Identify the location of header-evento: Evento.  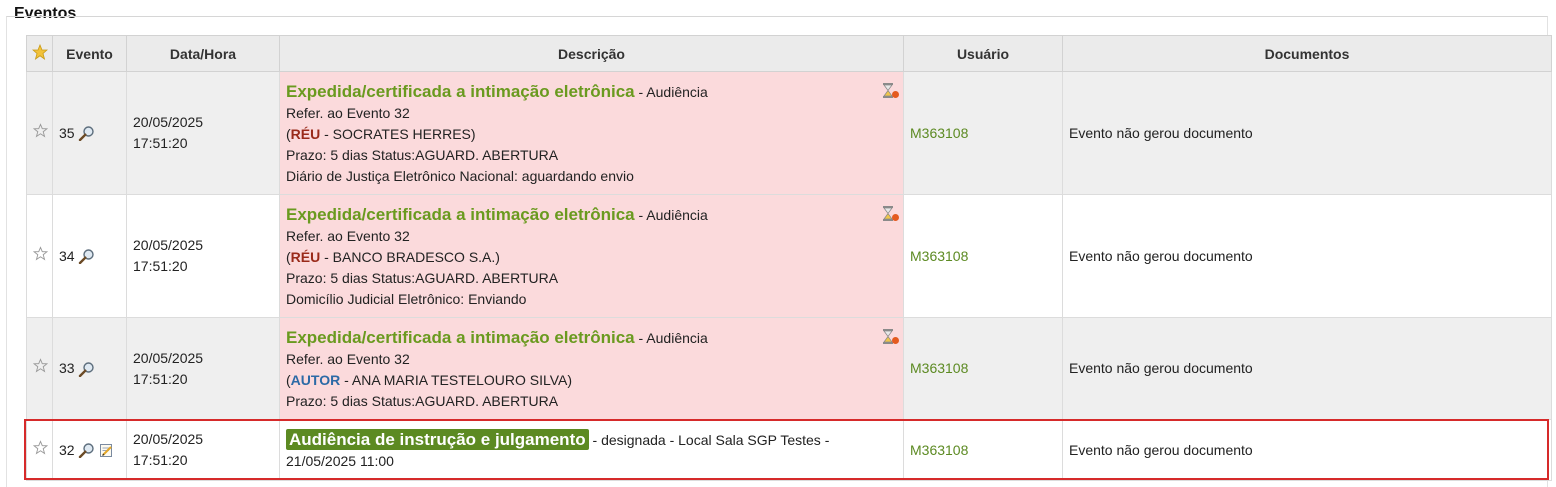
(89, 53).